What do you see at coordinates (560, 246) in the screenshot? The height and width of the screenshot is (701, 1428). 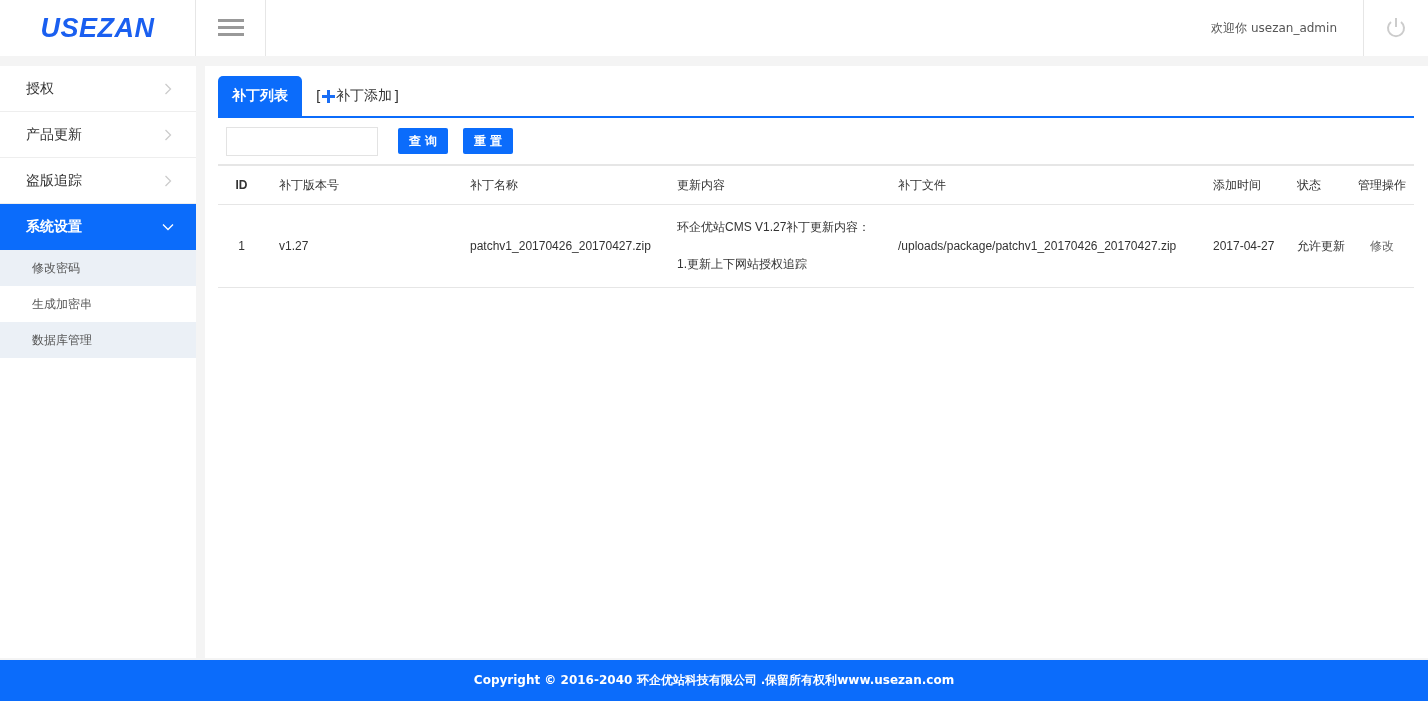 I see `table-cell: patchv1_20170426_20170427.zip` at bounding box center [560, 246].